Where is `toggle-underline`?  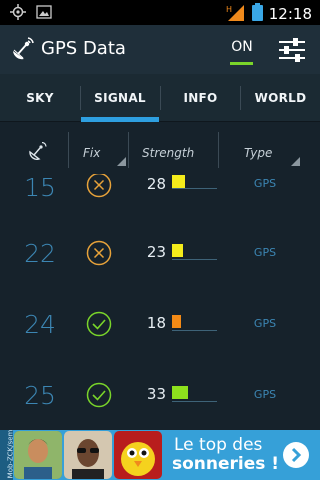
toggle-underline is located at coordinates (241, 63).